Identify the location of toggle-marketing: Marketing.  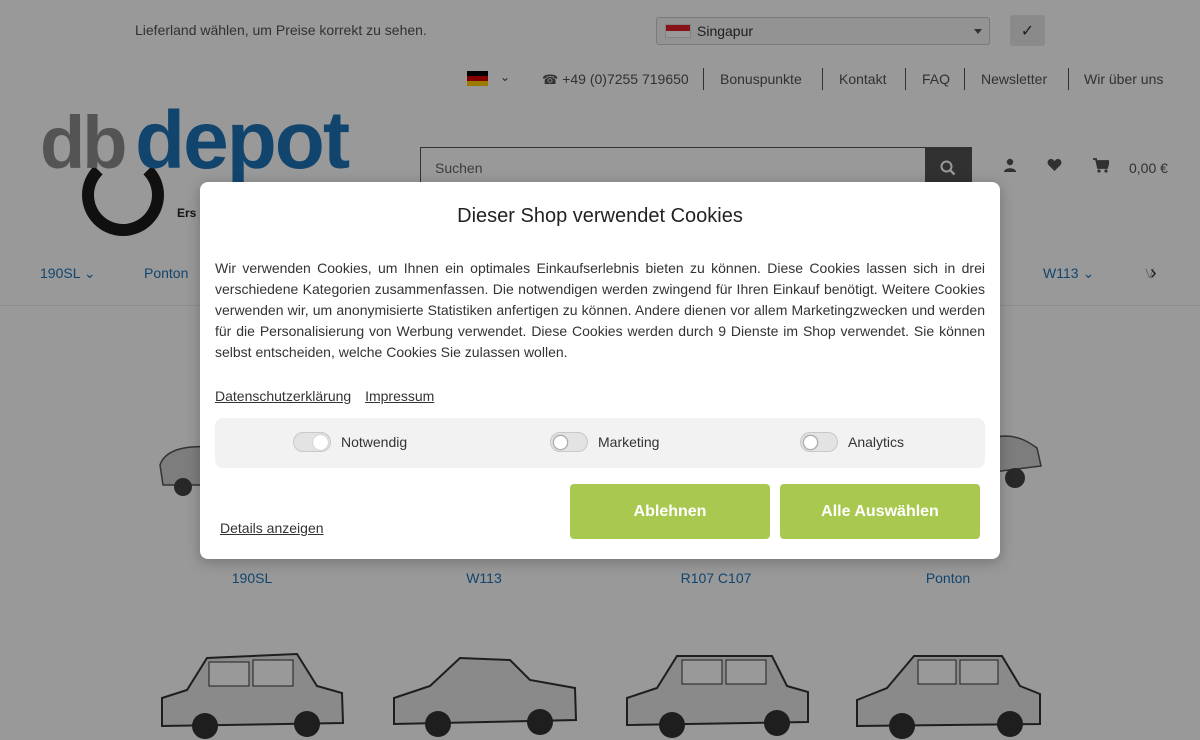
(604, 442).